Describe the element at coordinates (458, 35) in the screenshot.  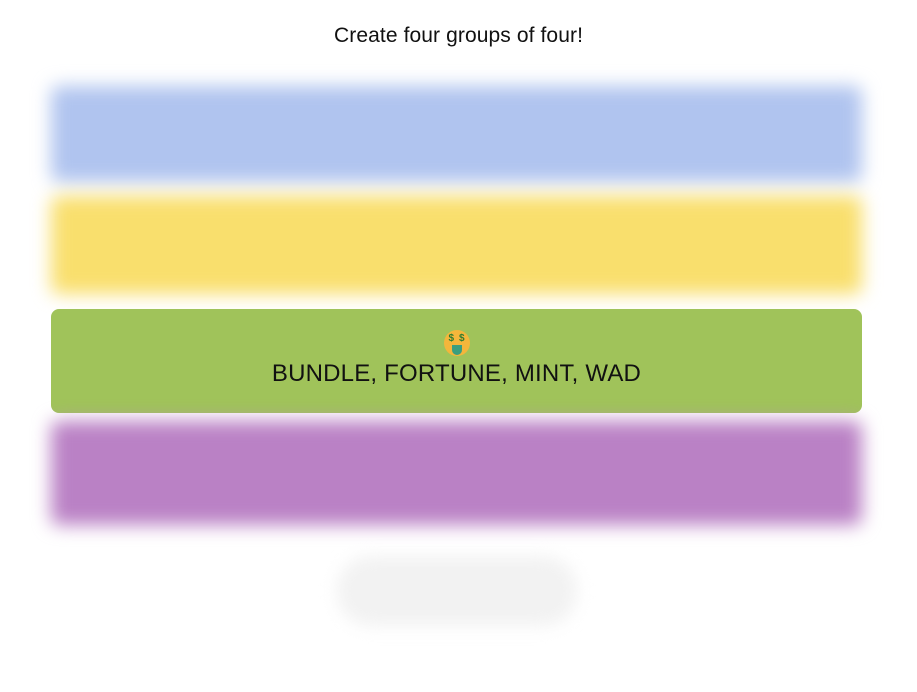
I see `instructions-text: Create four groups of four!` at that location.